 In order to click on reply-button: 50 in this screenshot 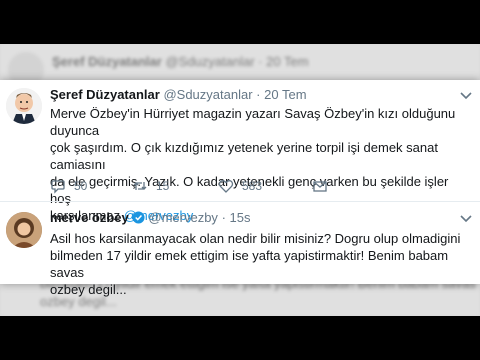, I will do `click(68, 186)`.